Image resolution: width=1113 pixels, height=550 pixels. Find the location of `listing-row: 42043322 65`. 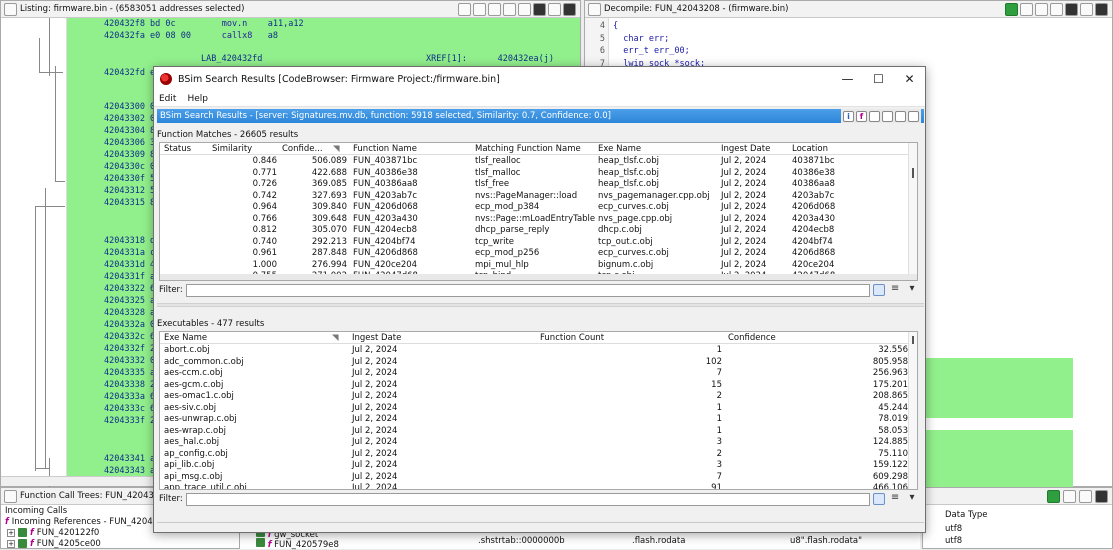

listing-row: 42043322 65 is located at coordinates (132, 289).